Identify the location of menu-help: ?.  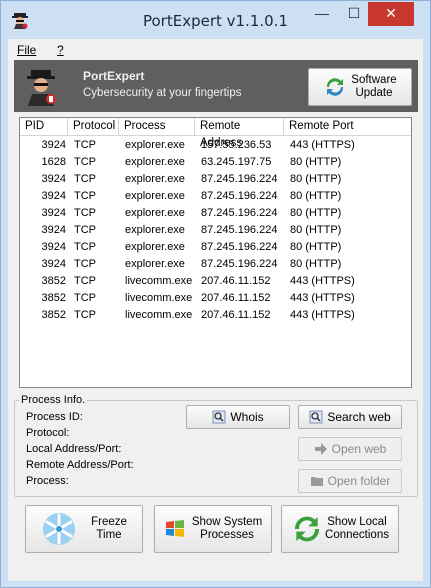
(60, 50).